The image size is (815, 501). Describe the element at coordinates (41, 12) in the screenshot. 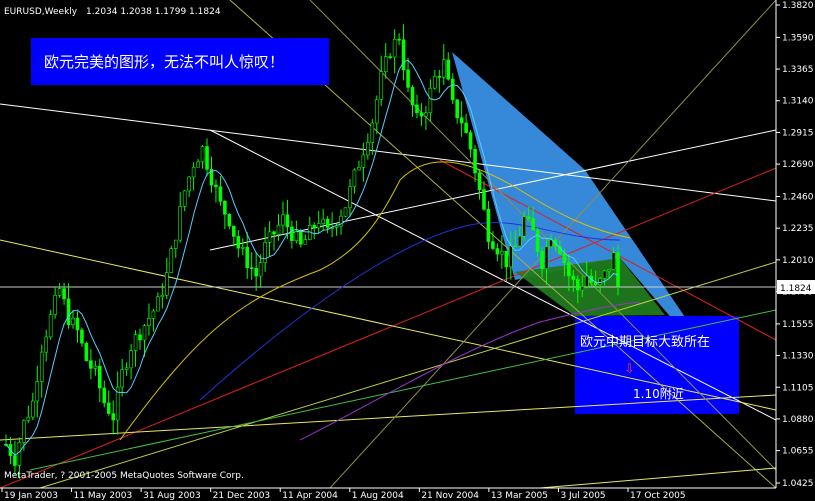

I see `symbol-label: EURUSD,Weekly` at that location.